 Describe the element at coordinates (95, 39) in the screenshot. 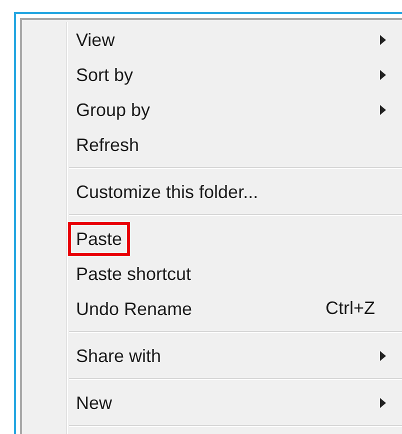

I see `menu-item: View` at that location.